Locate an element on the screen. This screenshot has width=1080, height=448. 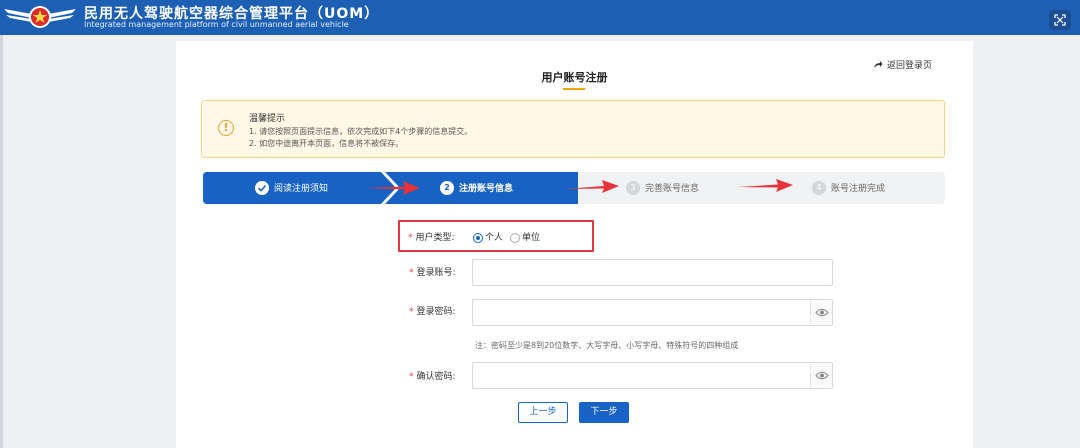
confirm-visibility-toggle is located at coordinates (821, 375).